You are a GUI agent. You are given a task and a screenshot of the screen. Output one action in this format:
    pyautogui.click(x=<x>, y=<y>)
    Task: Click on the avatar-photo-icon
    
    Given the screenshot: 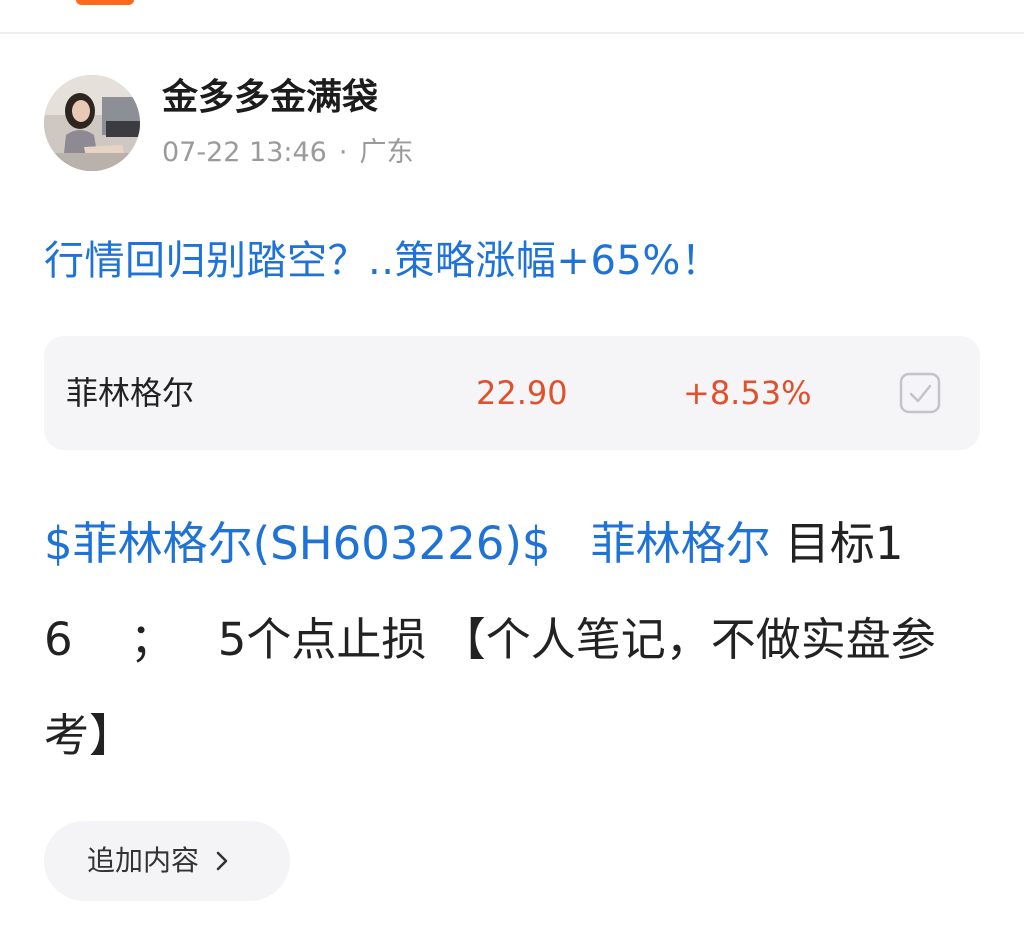 What is the action you would take?
    pyautogui.click(x=92, y=123)
    